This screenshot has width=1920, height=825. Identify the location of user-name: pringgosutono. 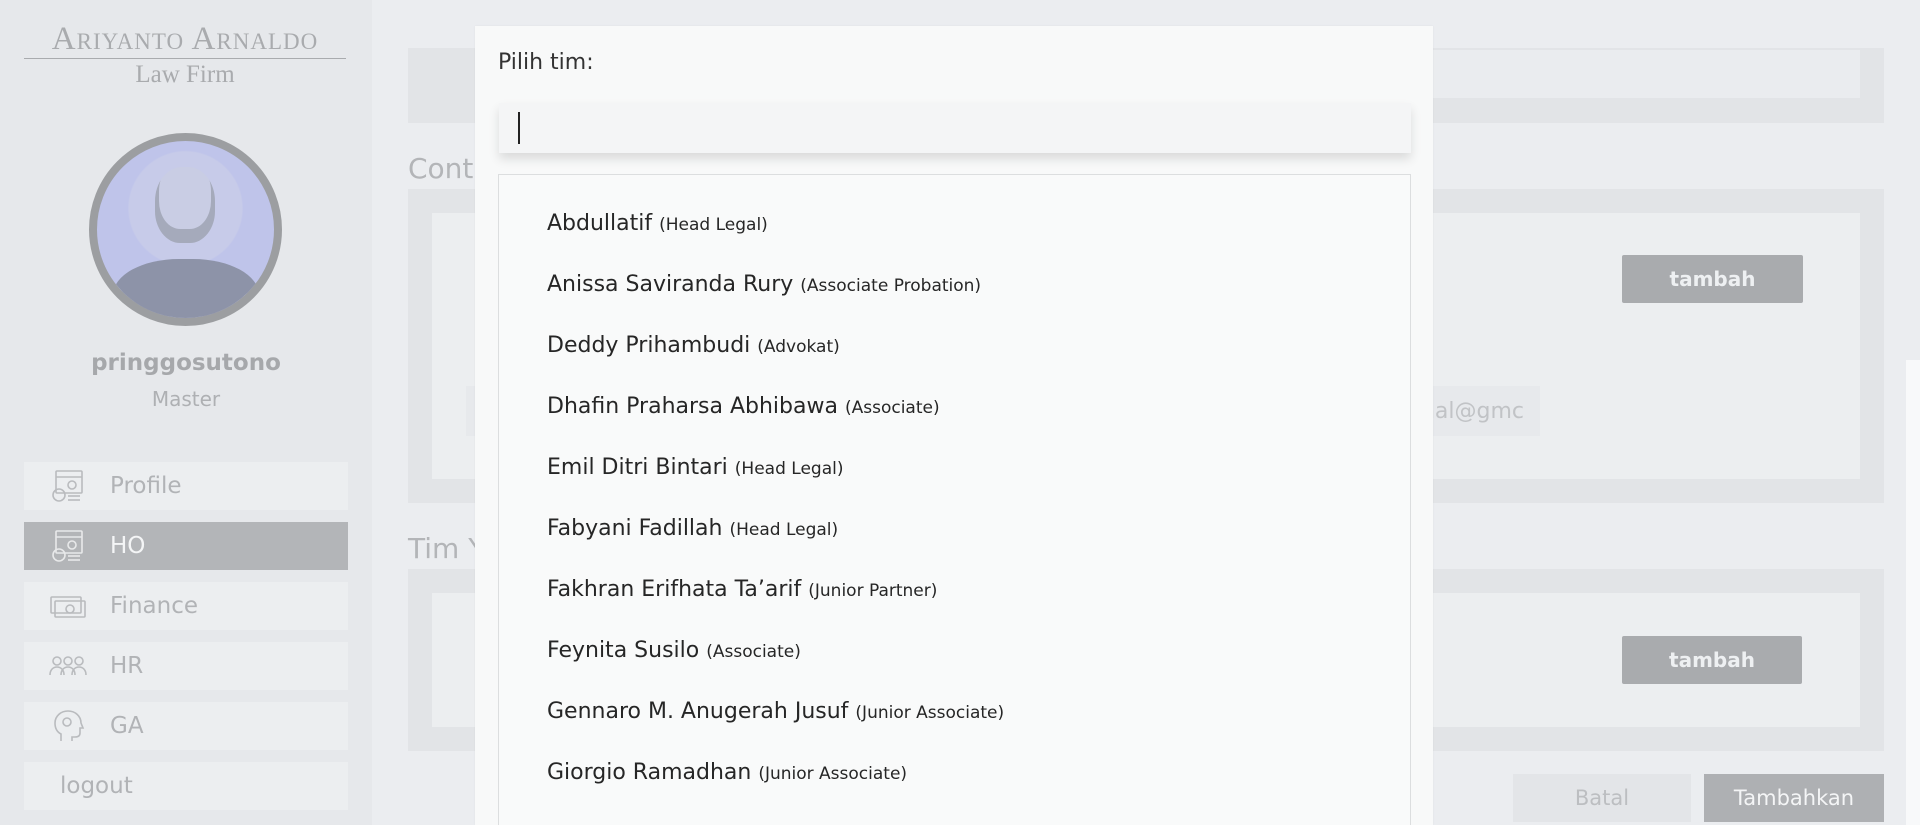
(186, 363).